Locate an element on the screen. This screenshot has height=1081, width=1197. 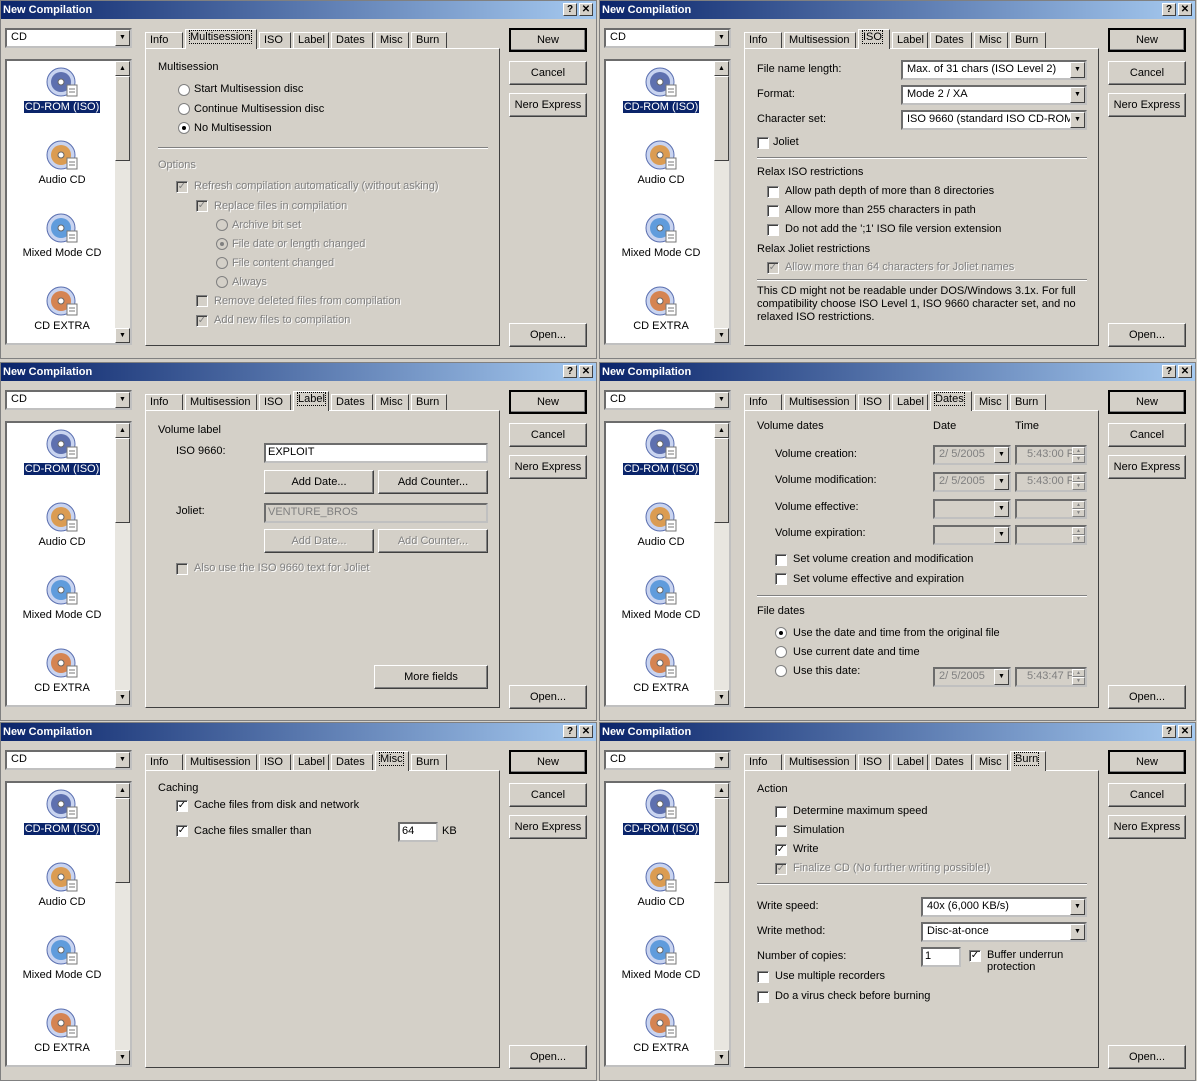
format-select: Mode 2 / XA ▼ is located at coordinates (994, 95).